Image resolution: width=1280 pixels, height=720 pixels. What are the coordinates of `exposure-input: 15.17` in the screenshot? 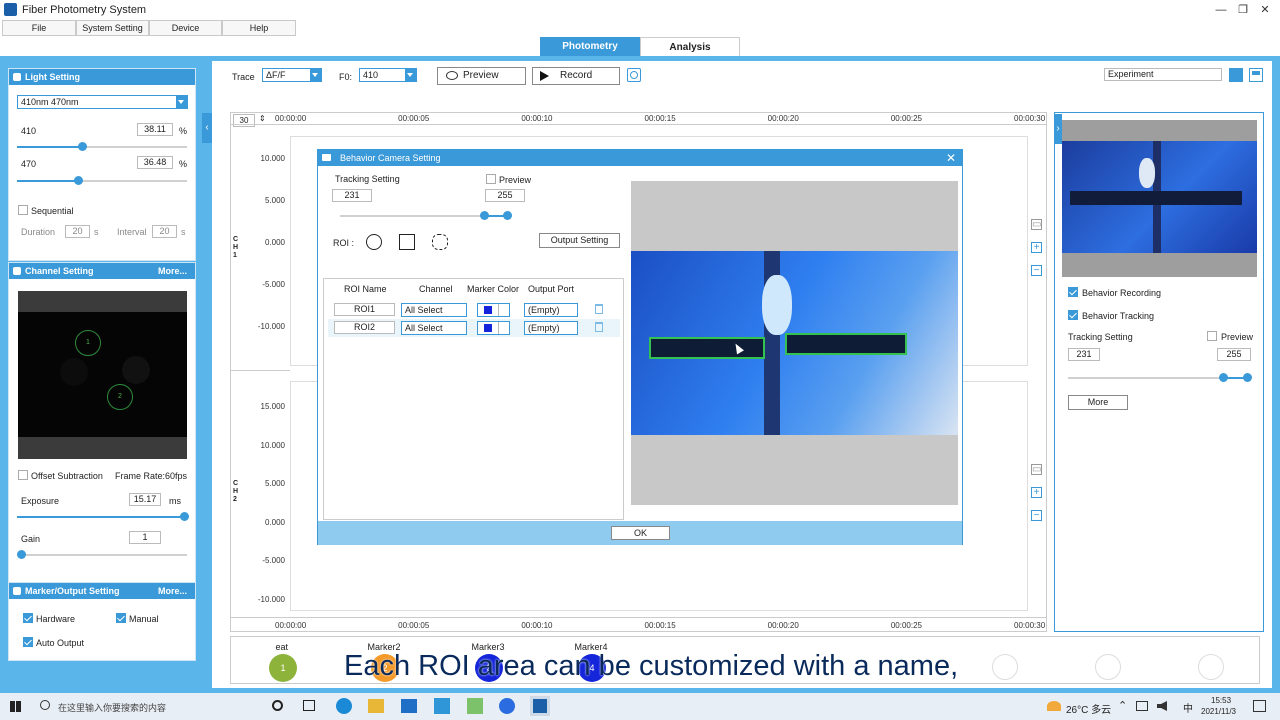 It's located at (145, 499).